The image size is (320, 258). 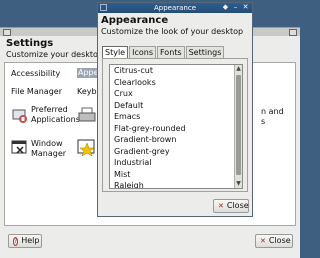 What do you see at coordinates (87, 116) in the screenshot?
I see `printer-icon` at bounding box center [87, 116].